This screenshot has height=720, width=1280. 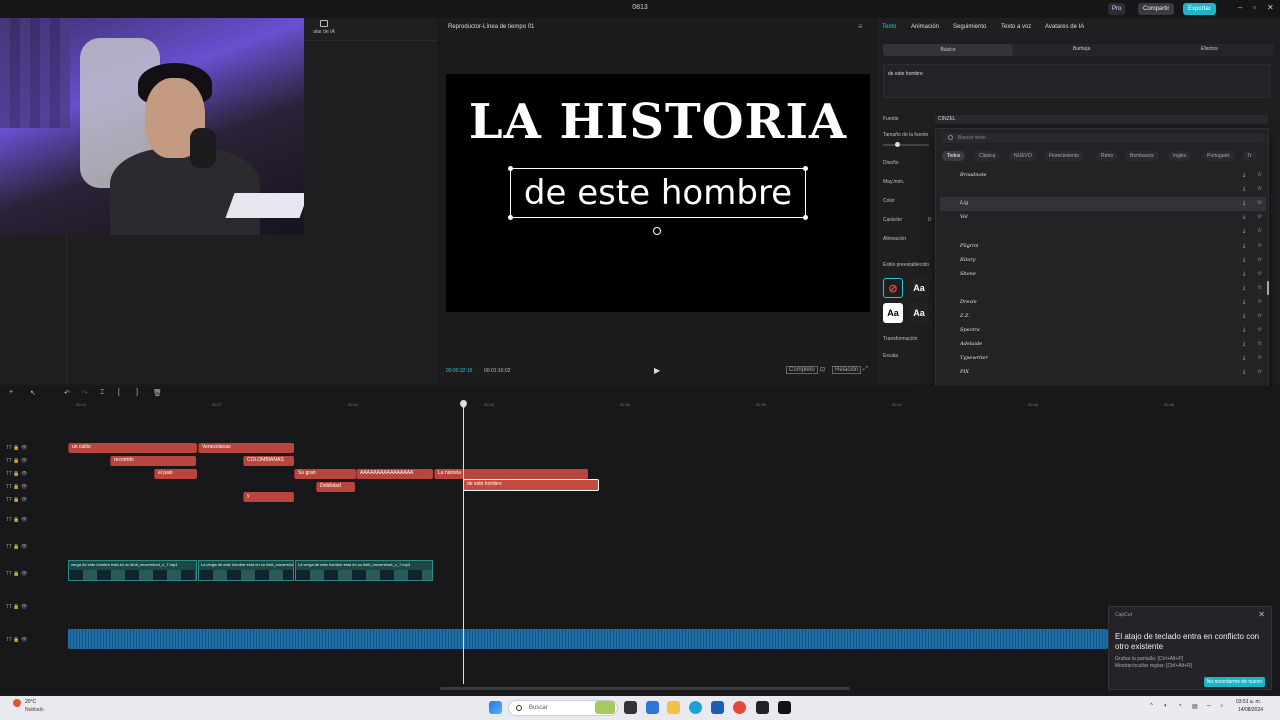 I want to click on filter-chip: Retro, so click(x=1107, y=156).